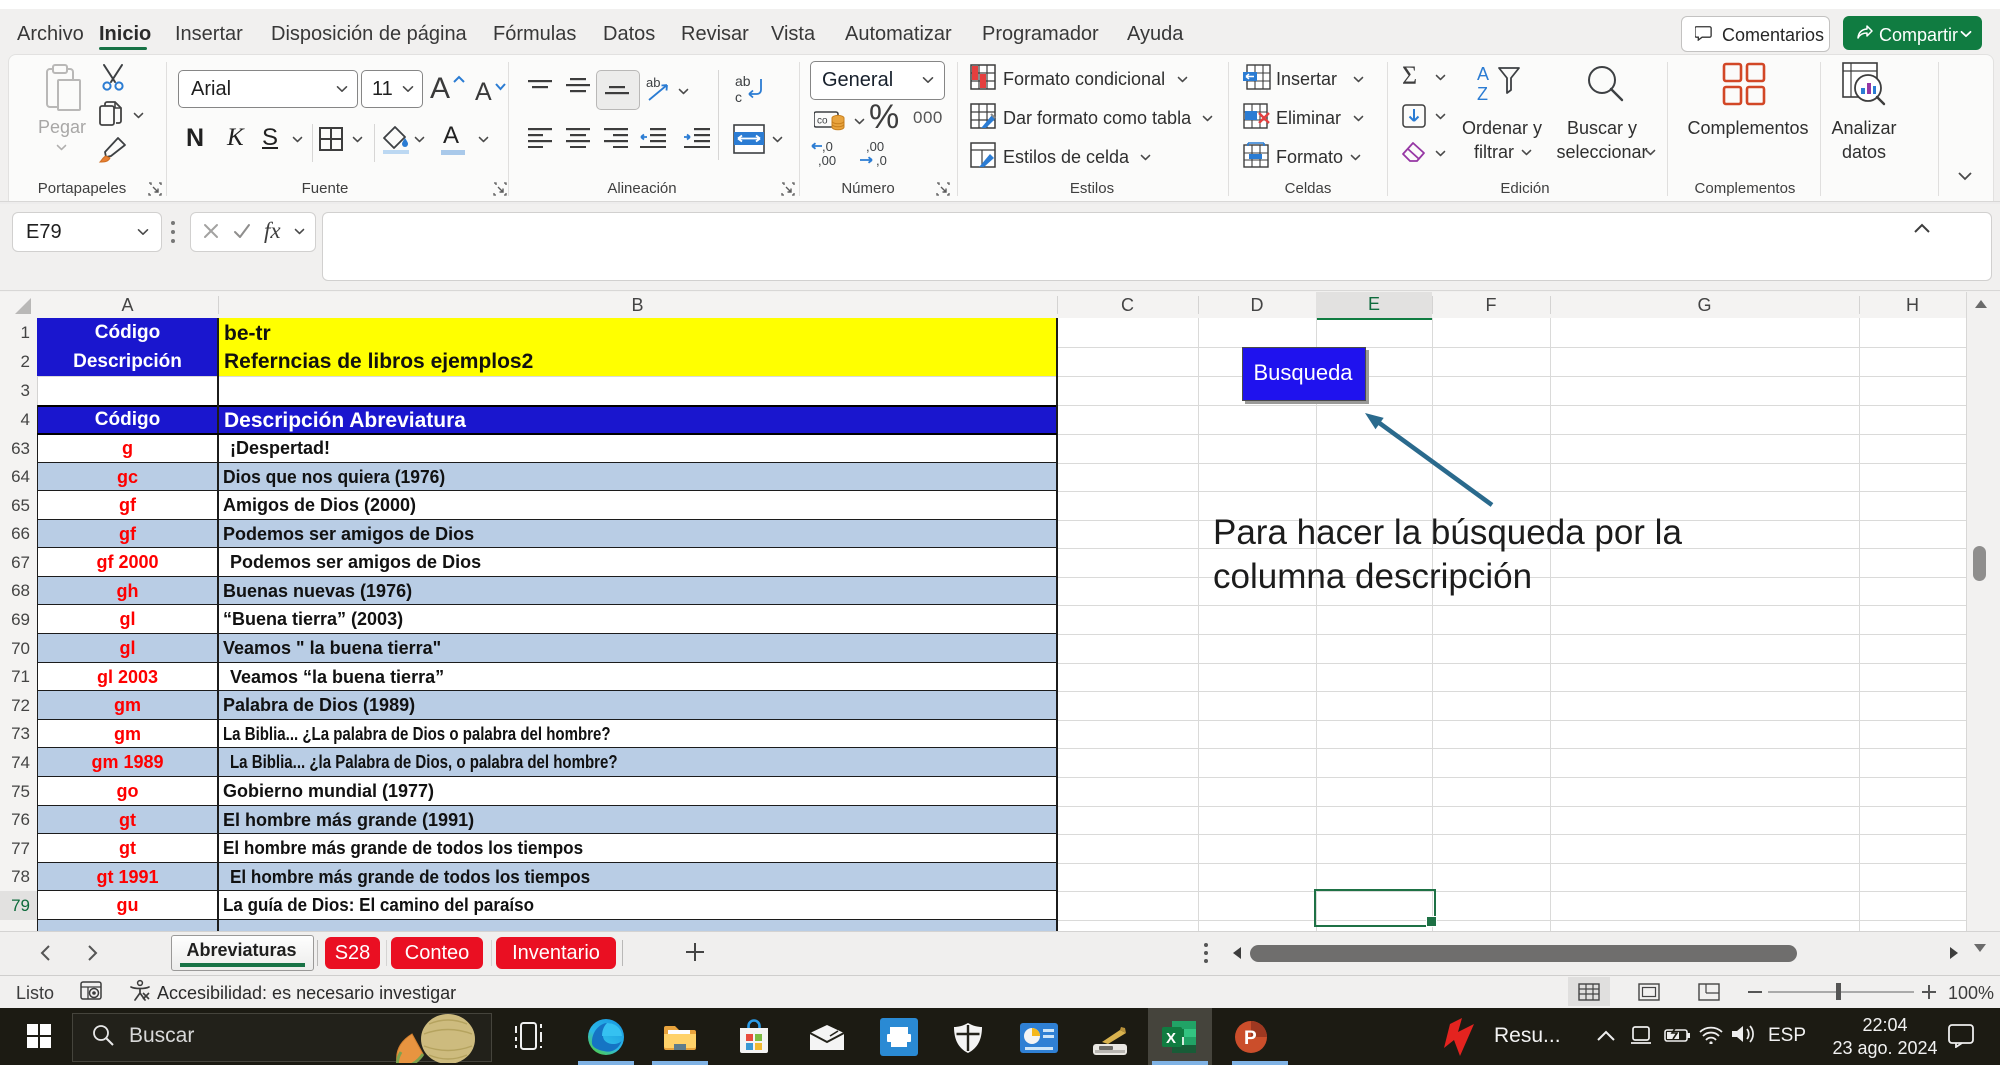 This screenshot has width=2000, height=1065. I want to click on svg-text: A, so click(1483, 74).